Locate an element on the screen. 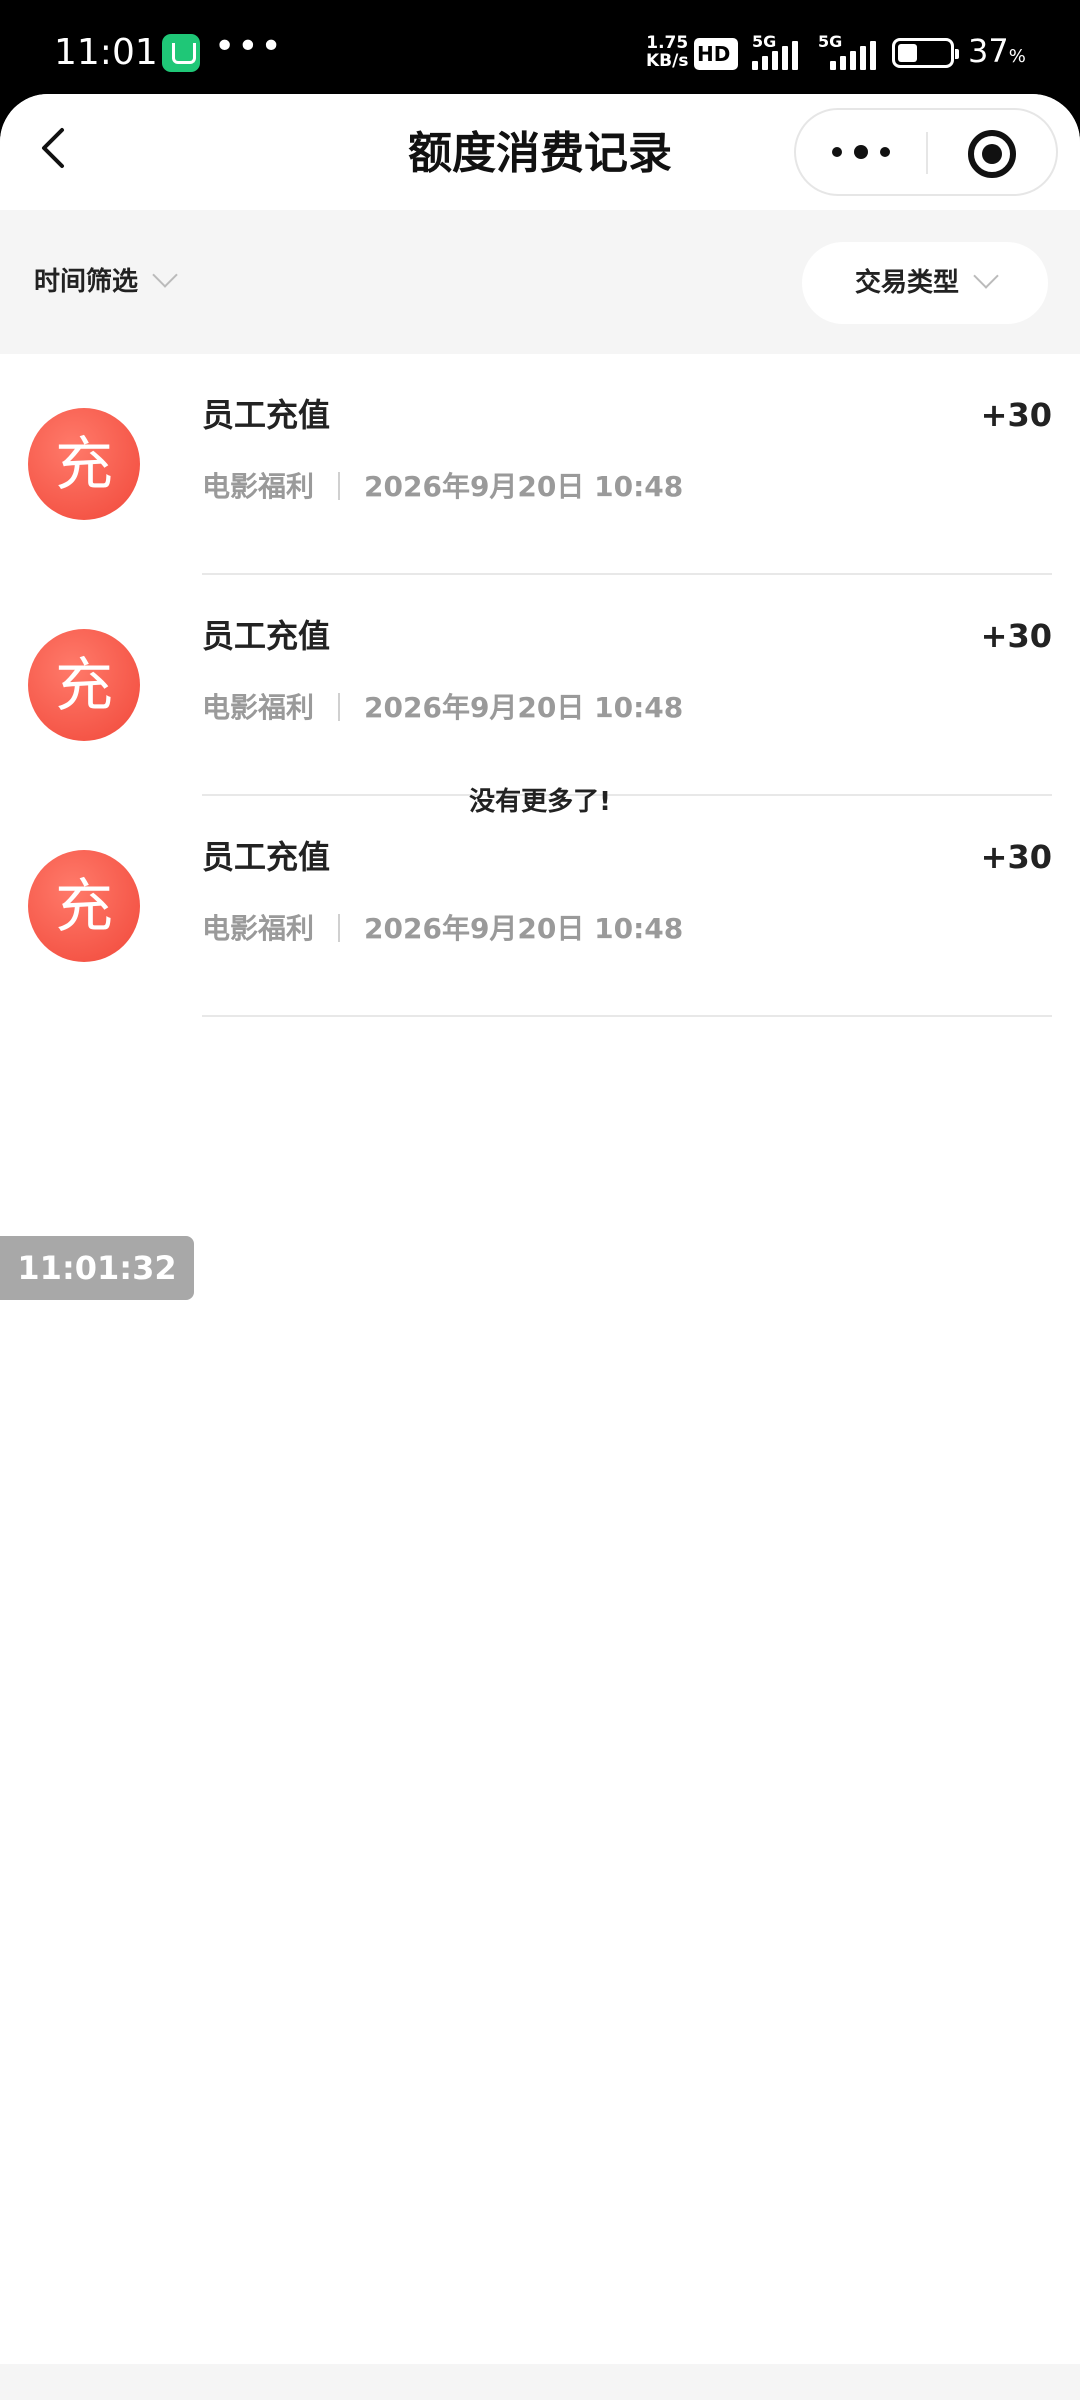  sim2-signal-icon is located at coordinates (854, 55).